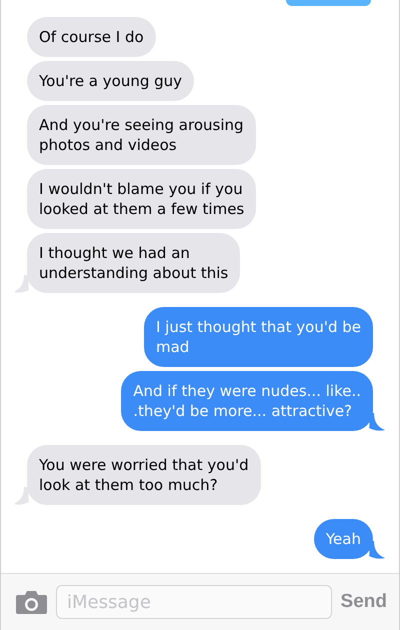  What do you see at coordinates (31, 602) in the screenshot?
I see `camera-icon` at bounding box center [31, 602].